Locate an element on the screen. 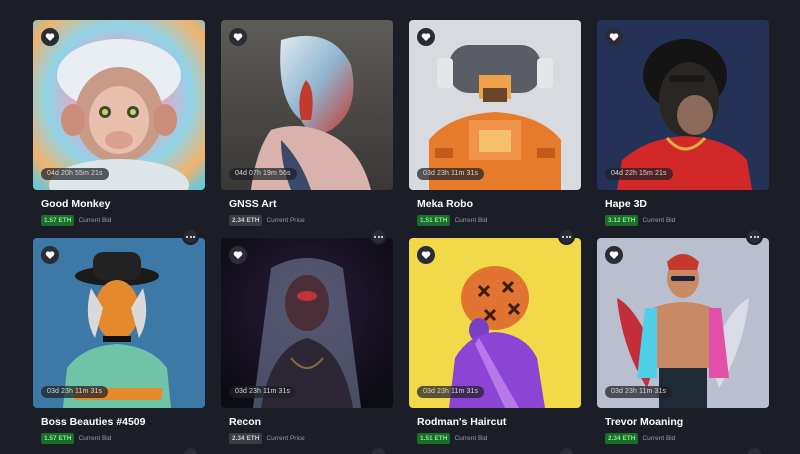 This screenshot has height=454, width=800. nft-artwork-hape-3d is located at coordinates (683, 105).